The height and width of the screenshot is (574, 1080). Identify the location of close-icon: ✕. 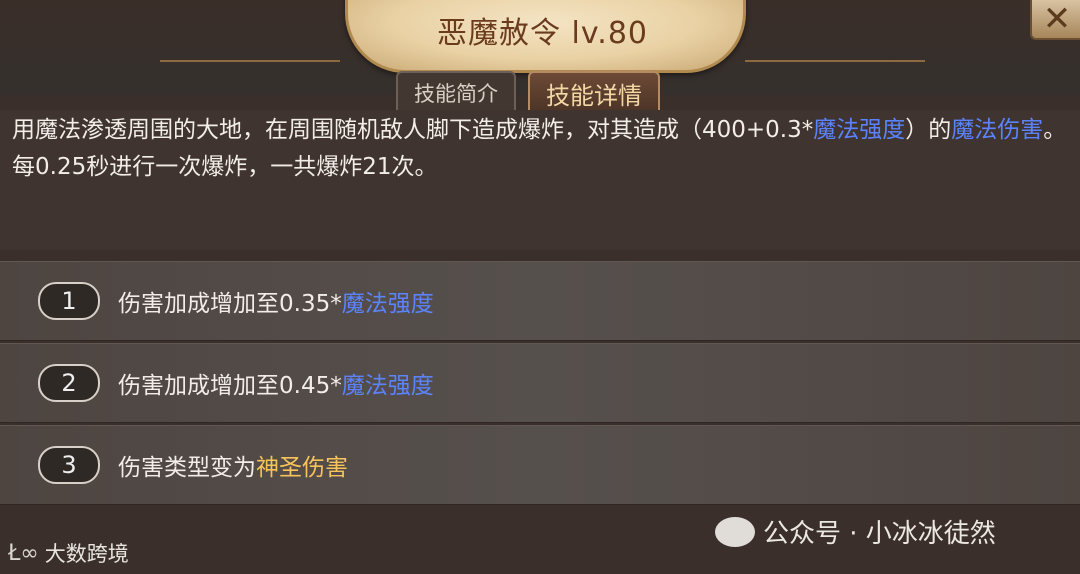
(1057, 19).